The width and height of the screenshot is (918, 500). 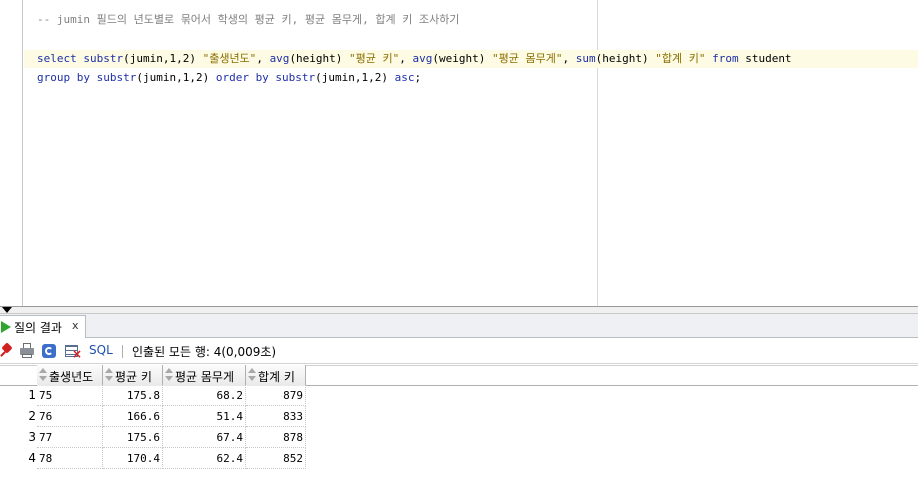 I want to click on kw-sum: sum, so click(x=585, y=58).